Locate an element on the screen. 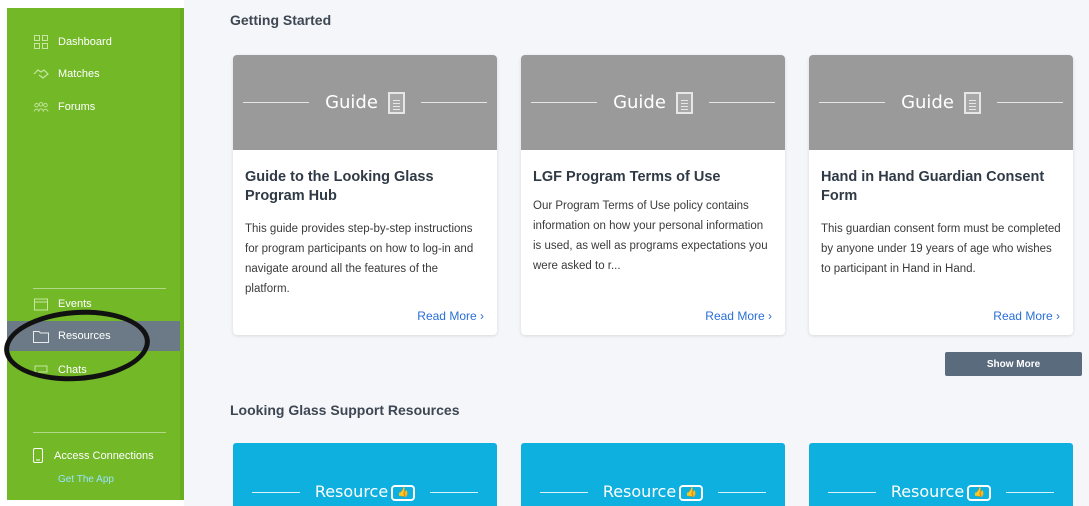  sidebar-item-label: Forums is located at coordinates (77, 107).